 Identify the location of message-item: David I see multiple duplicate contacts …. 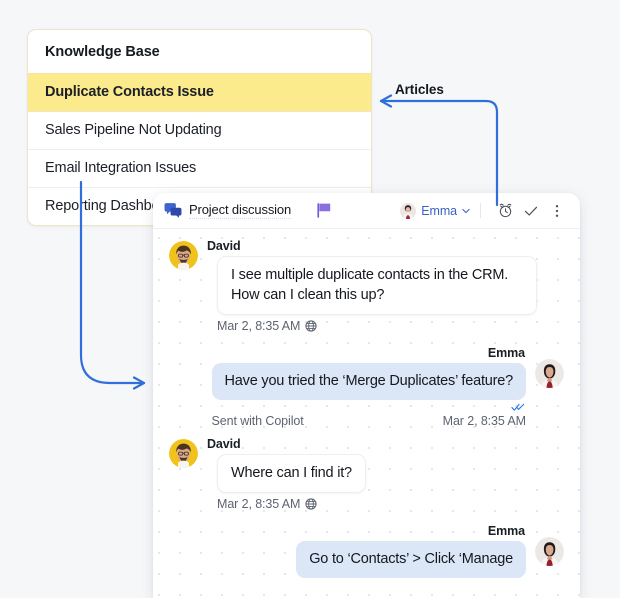
(366, 291).